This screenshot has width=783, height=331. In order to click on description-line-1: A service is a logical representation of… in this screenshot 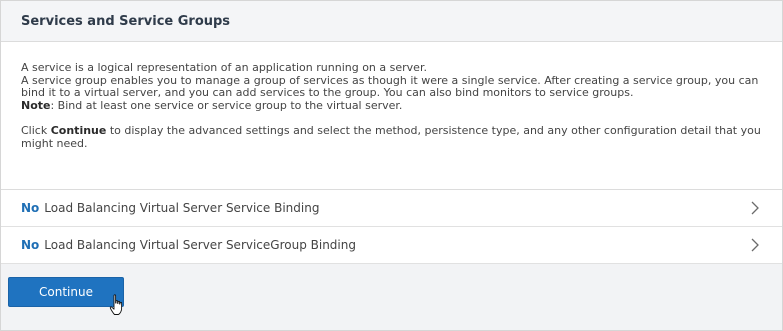, I will do `click(224, 67)`.